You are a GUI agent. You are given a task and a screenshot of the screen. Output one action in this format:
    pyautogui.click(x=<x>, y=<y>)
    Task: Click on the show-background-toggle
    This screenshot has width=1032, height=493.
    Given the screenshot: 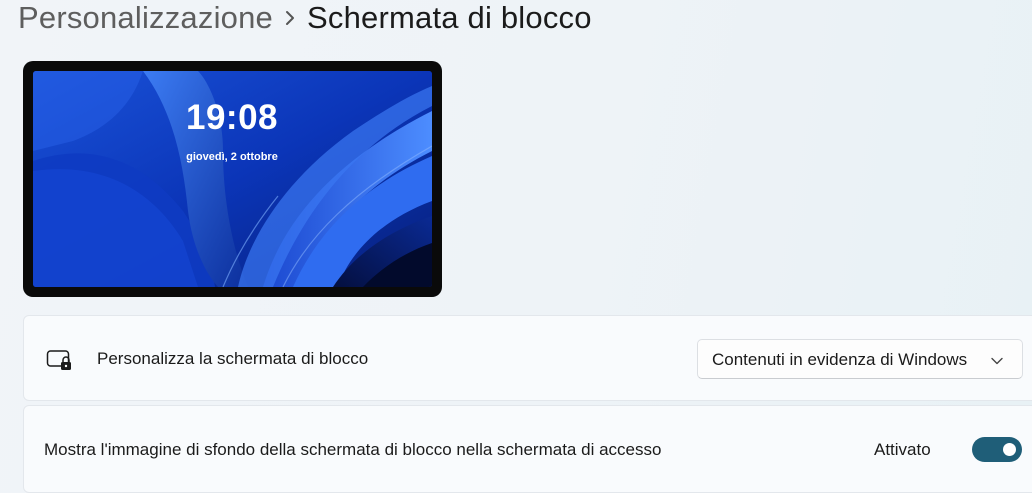 What is the action you would take?
    pyautogui.click(x=997, y=449)
    